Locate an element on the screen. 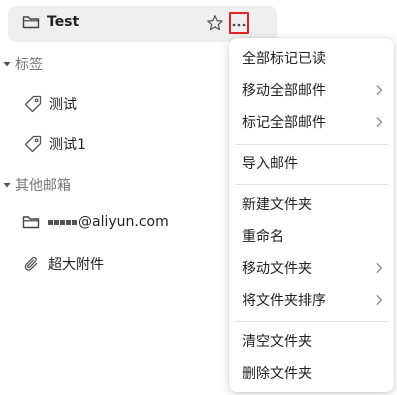  tags-section-label: 标签 is located at coordinates (29, 65).